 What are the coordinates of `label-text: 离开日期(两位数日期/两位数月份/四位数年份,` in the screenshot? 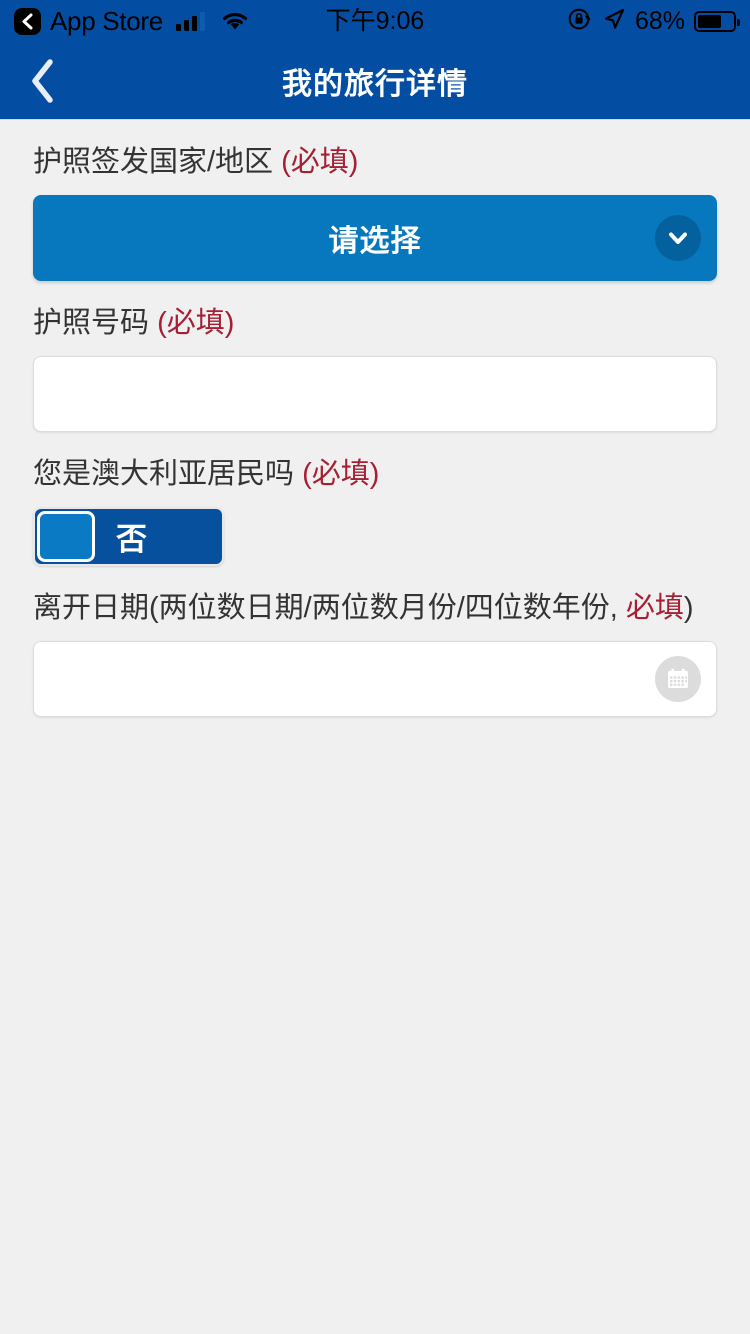 It's located at (329, 608).